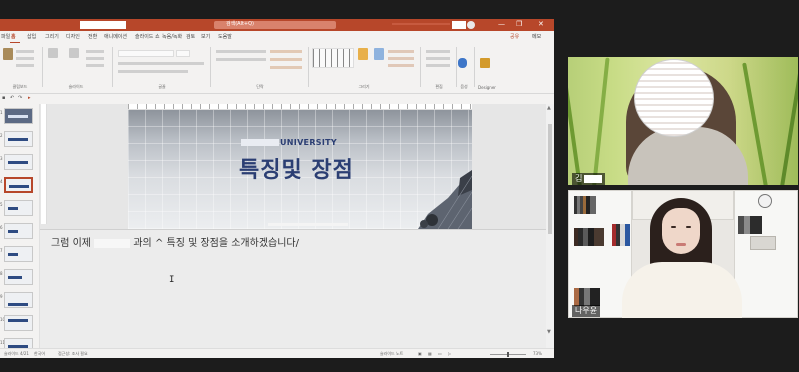  What do you see at coordinates (438, 51) in the screenshot?
I see `find-button` at bounding box center [438, 51].